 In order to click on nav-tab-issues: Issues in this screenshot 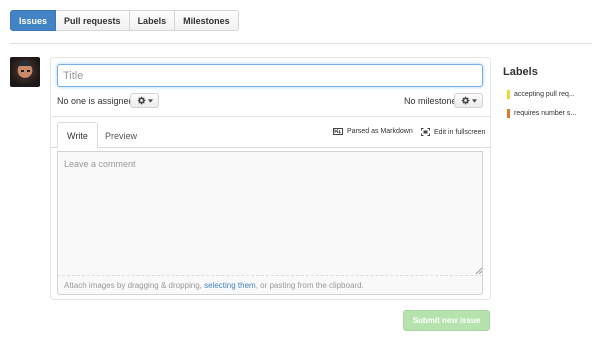, I will do `click(33, 20)`.